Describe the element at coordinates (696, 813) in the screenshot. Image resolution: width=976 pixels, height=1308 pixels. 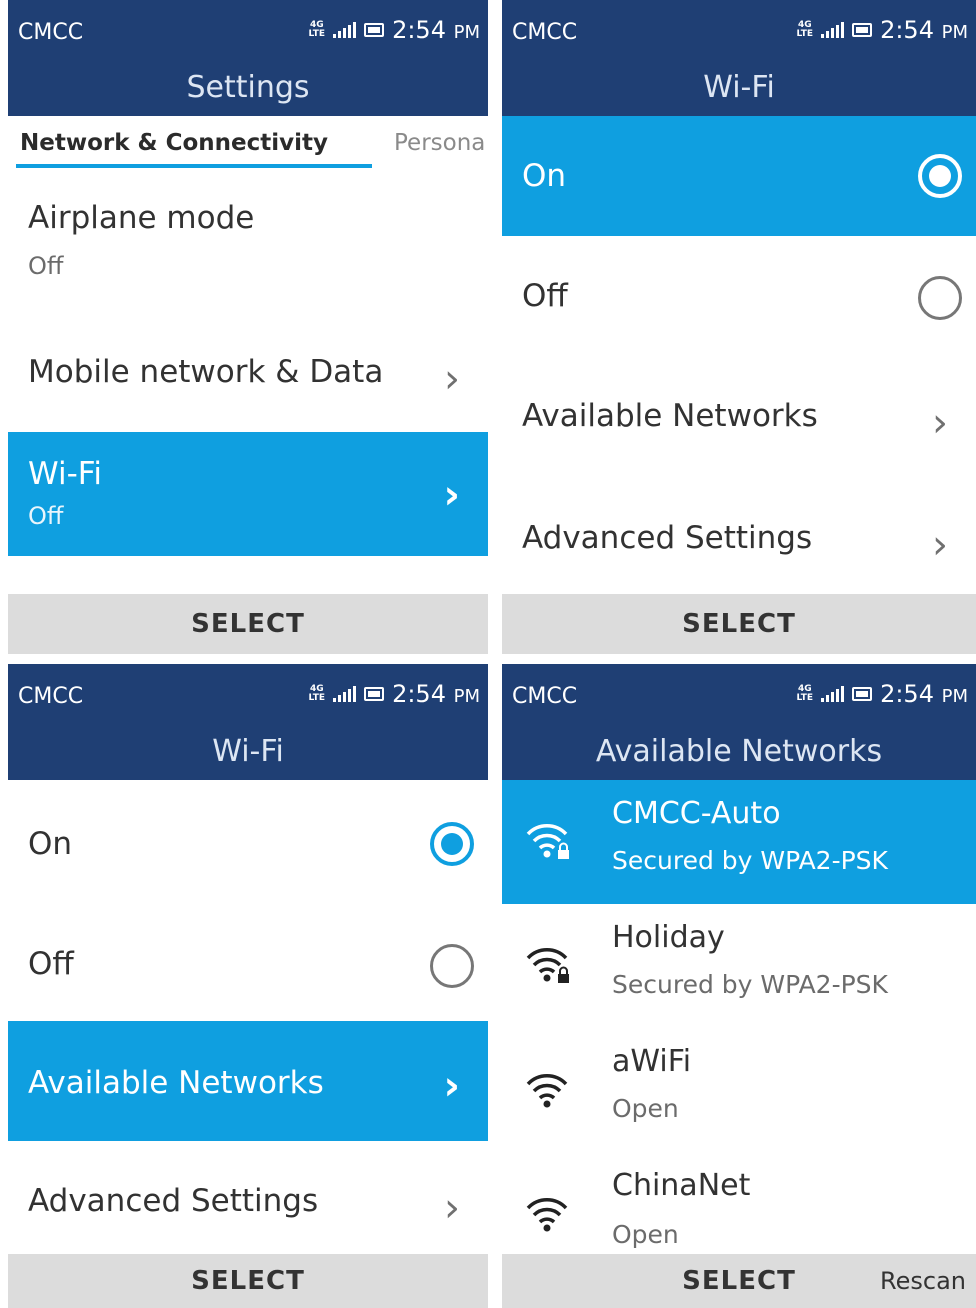
I see `network-name: CMCC-Auto` at that location.